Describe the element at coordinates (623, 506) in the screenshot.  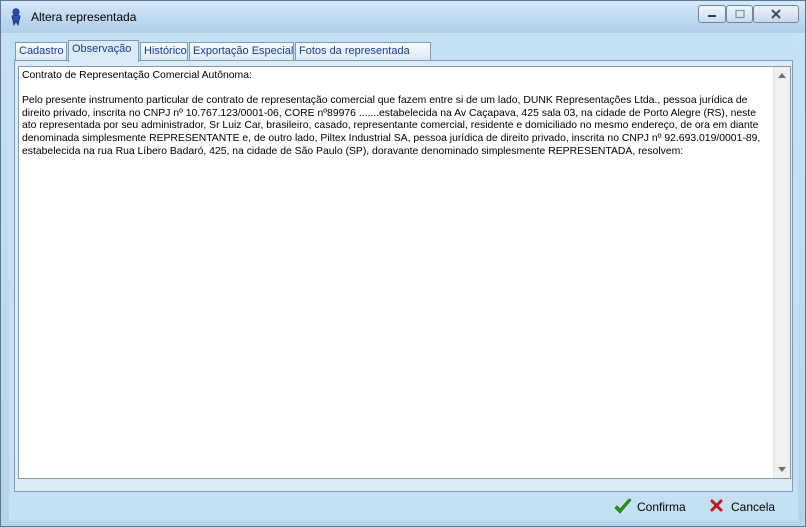
I see `checkmark-icon` at that location.